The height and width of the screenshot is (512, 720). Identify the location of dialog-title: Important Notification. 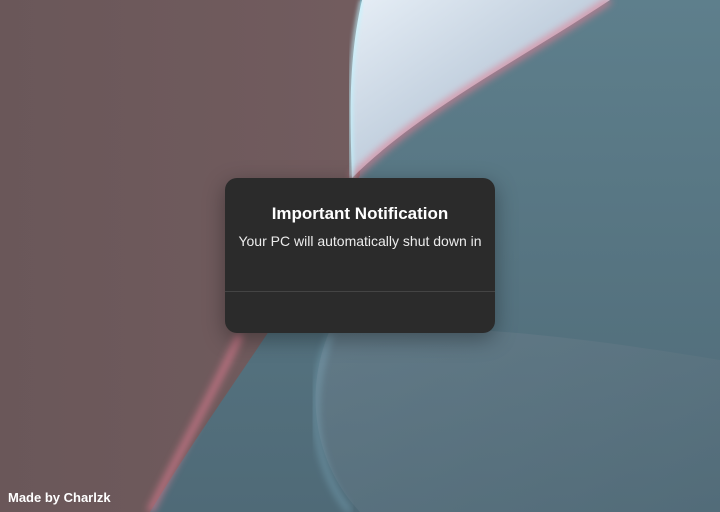
(360, 213).